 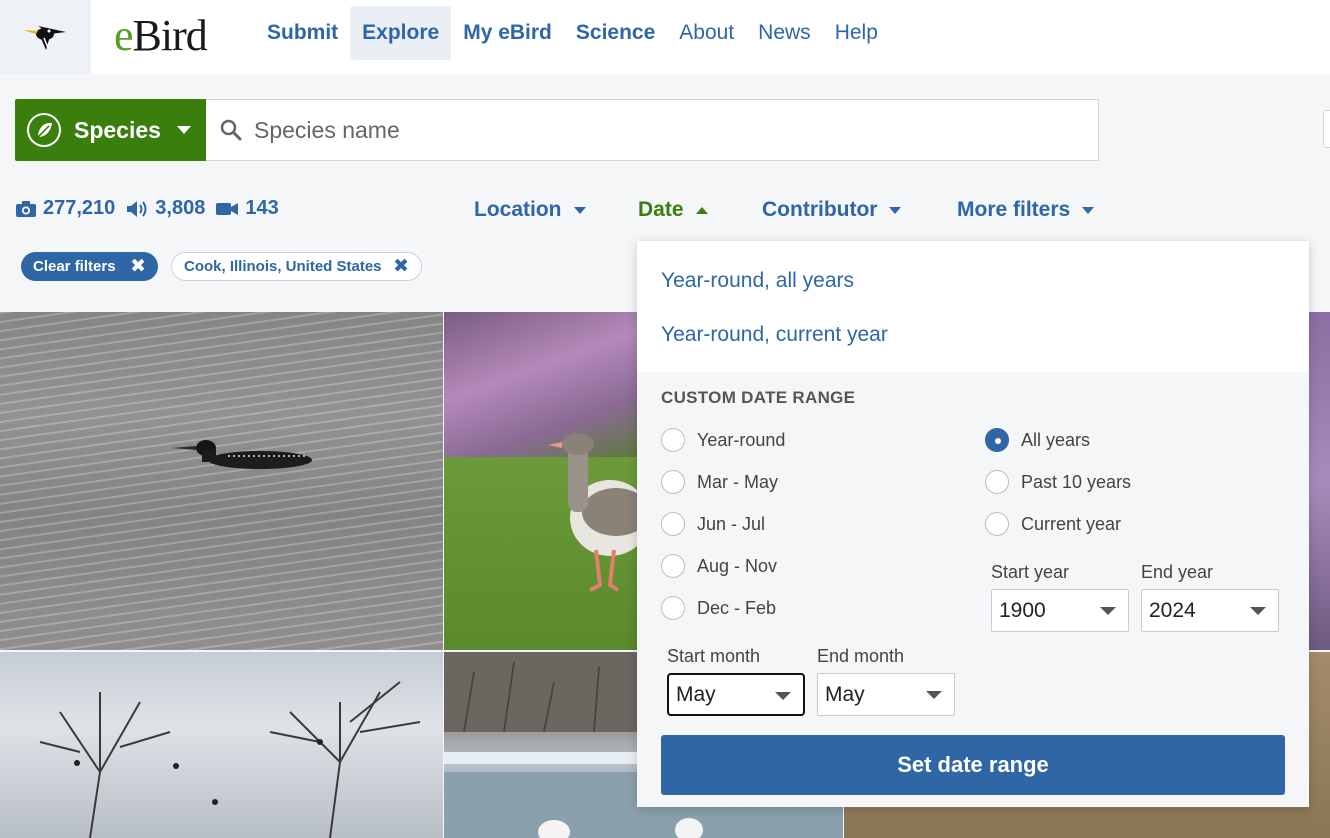 I want to click on date-filter: Date, so click(x=673, y=210).